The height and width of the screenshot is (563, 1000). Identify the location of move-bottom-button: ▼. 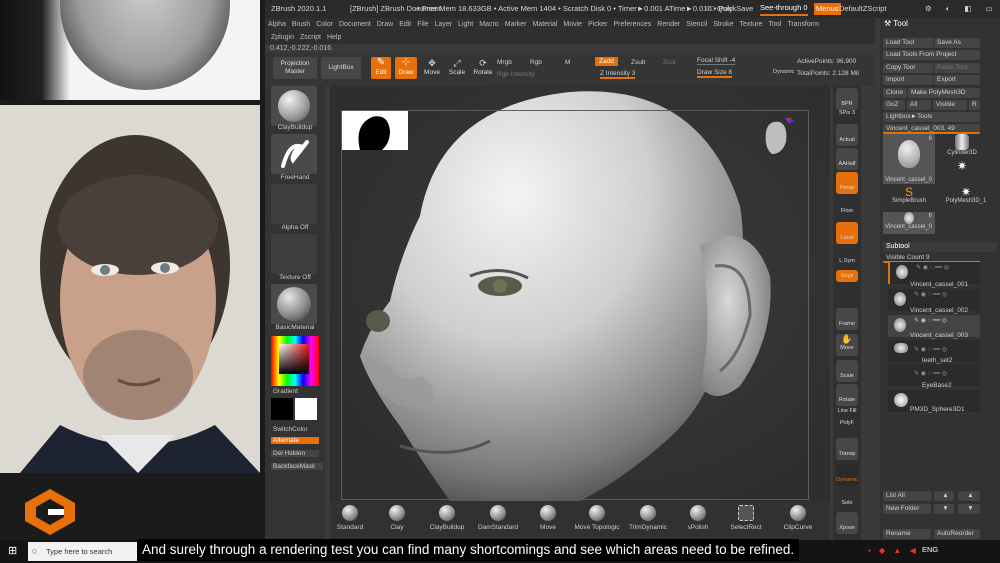
(969, 509).